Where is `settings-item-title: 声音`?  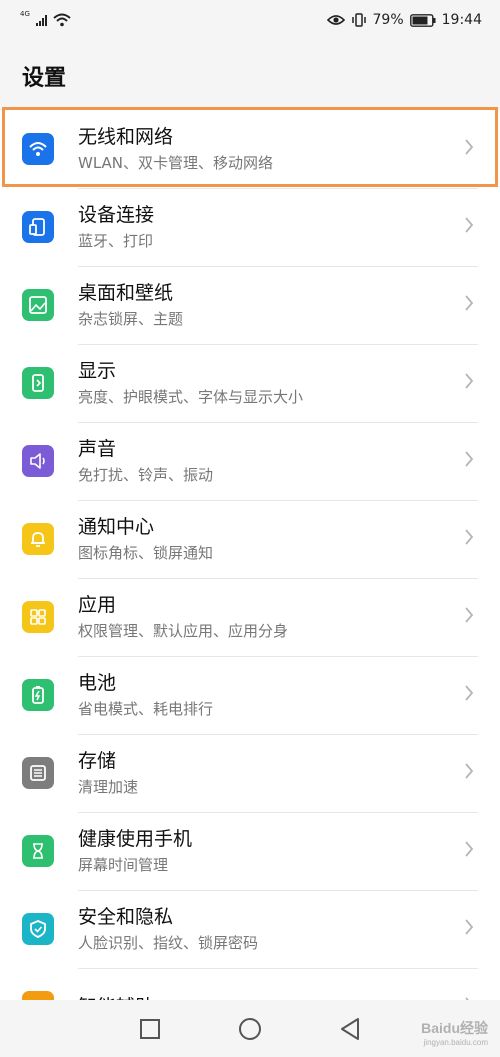
settings-item-title: 声音 is located at coordinates (97, 448).